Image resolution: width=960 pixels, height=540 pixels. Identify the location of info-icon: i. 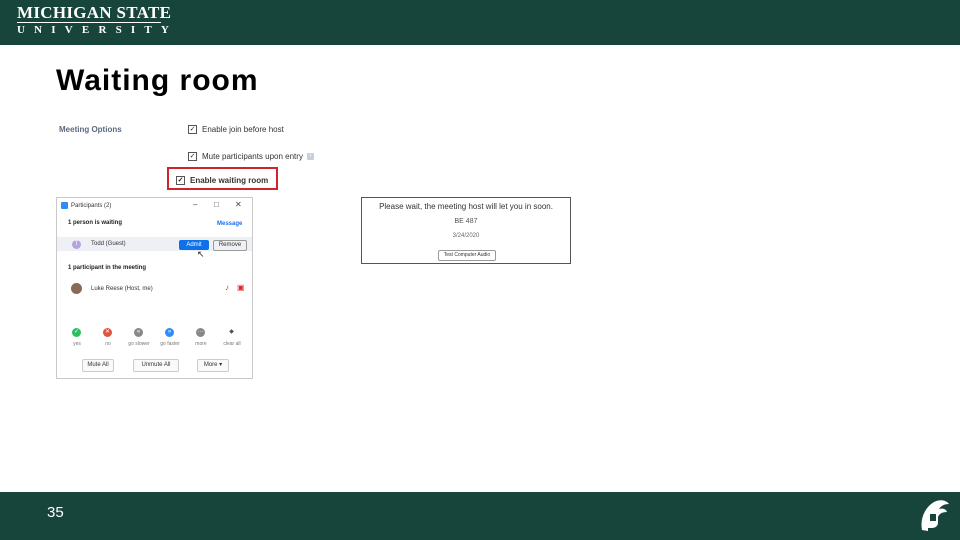
(310, 156).